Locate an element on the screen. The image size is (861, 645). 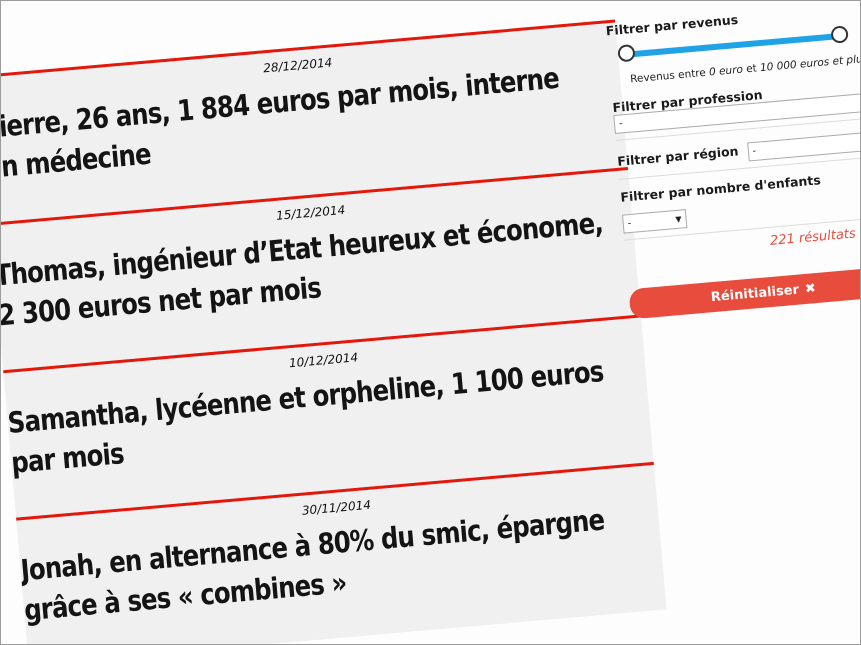
revenue-range-max: 10 000 euros is located at coordinates (794, 65).